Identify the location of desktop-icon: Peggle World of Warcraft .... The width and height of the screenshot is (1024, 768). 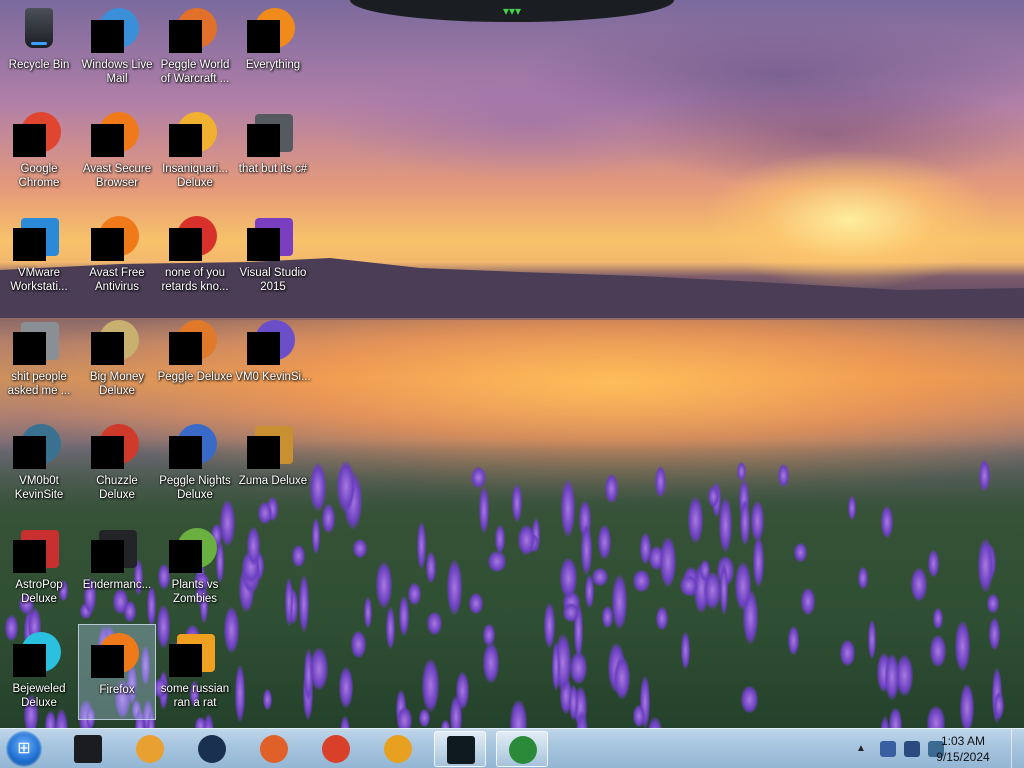
(195, 48).